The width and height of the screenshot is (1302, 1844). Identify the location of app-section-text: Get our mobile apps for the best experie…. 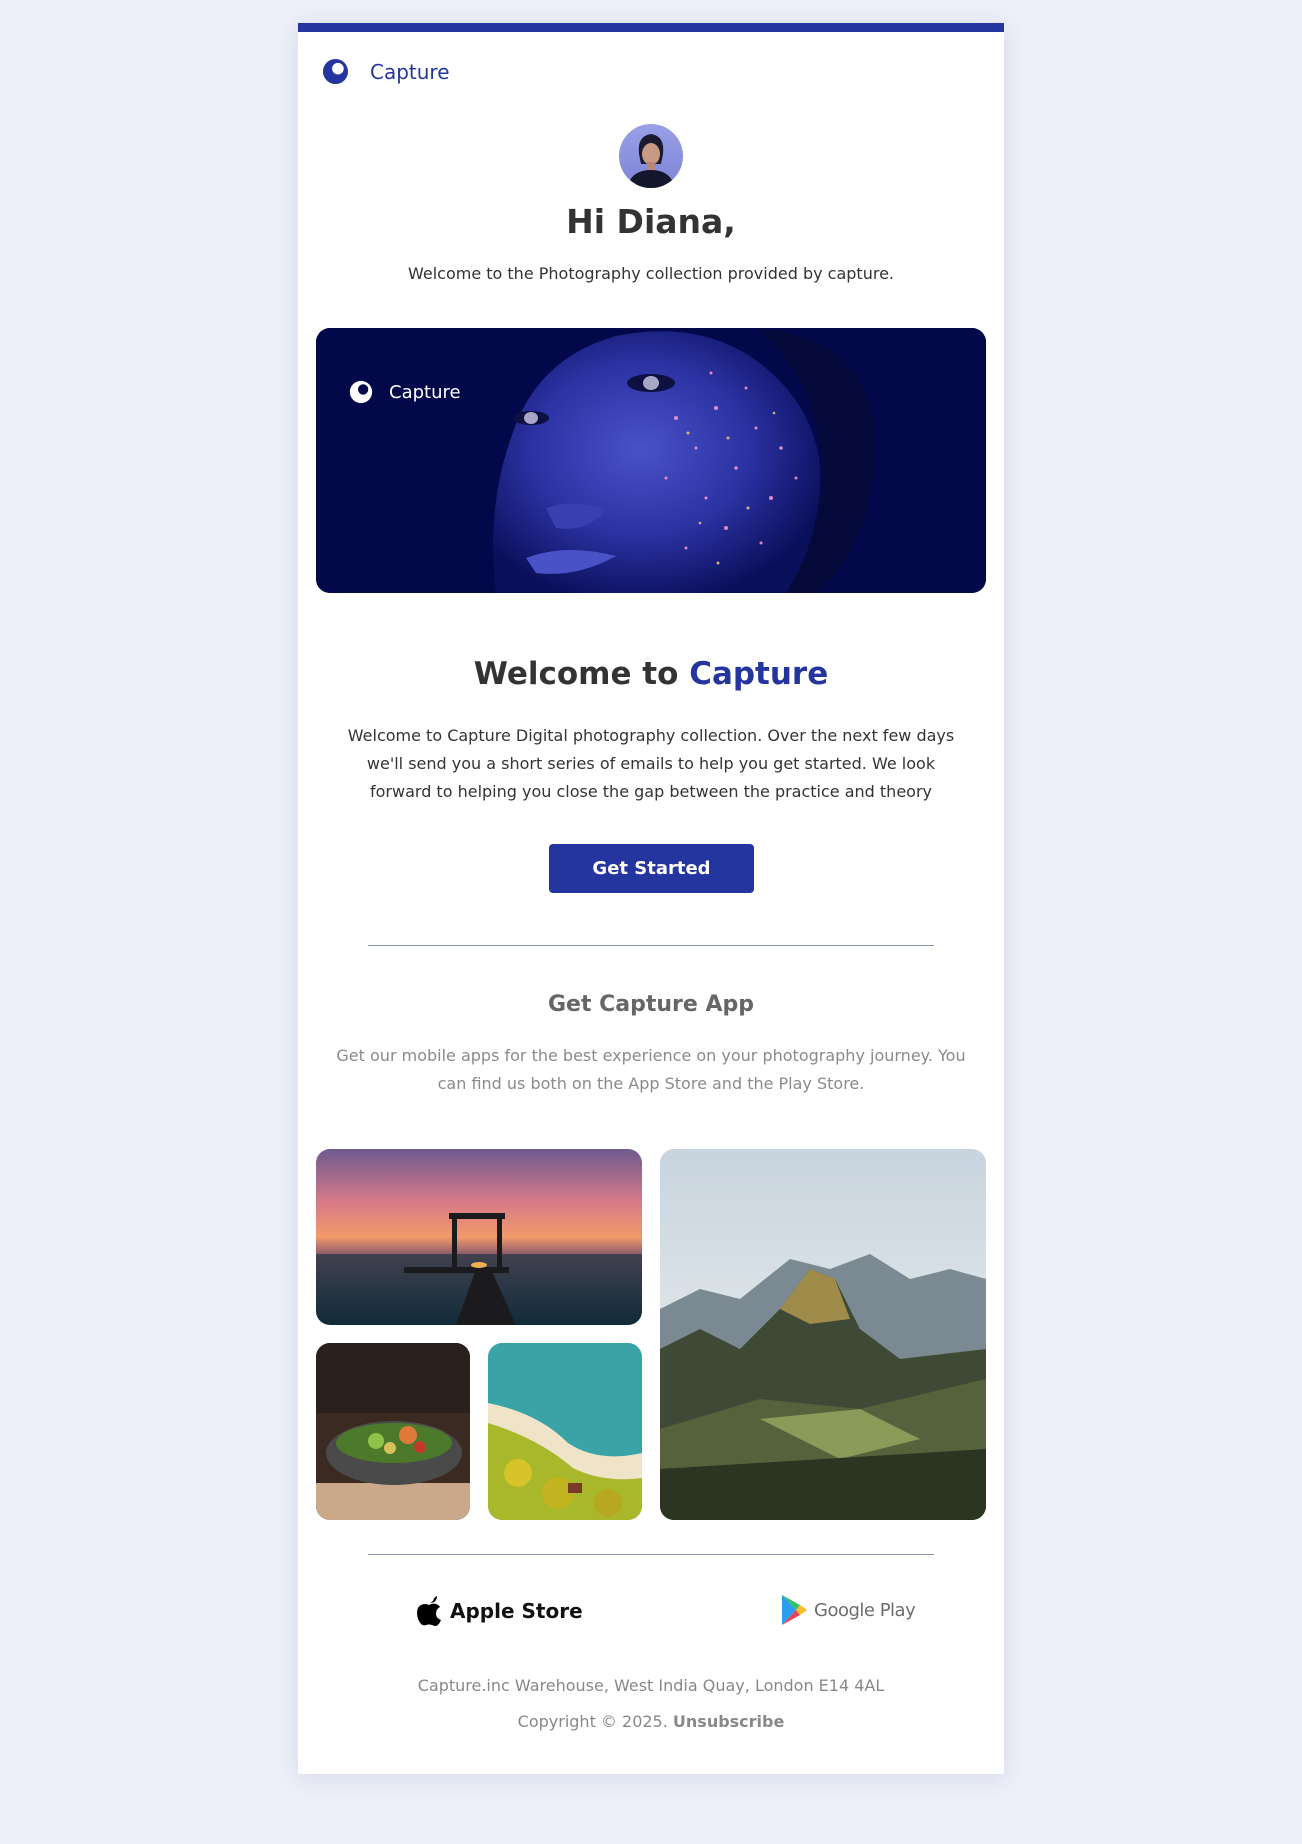
(651, 1069).